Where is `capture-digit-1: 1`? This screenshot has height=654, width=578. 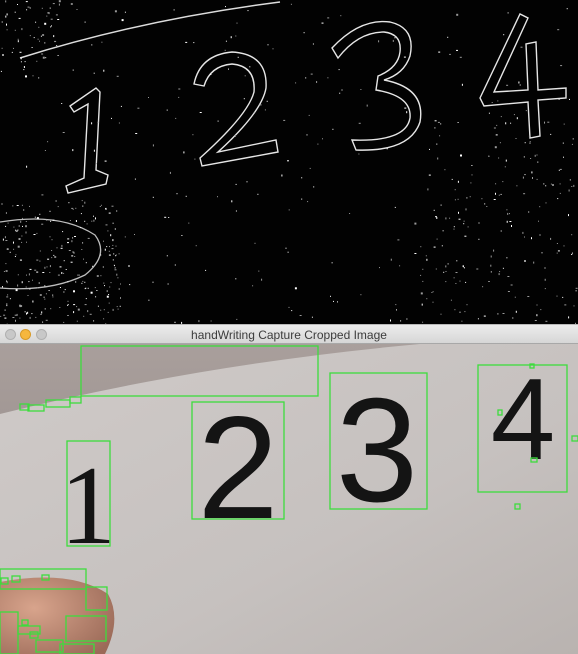 capture-digit-1: 1 is located at coordinates (88, 506).